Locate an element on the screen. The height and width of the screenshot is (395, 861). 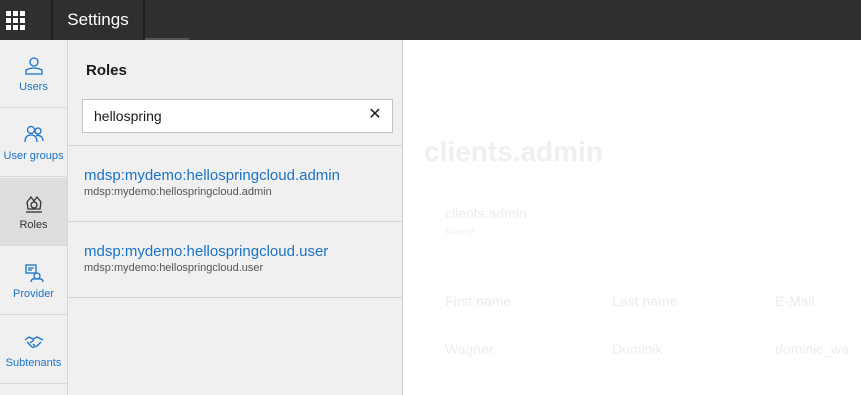
detail-name-value: clients.admin is located at coordinates (486, 213).